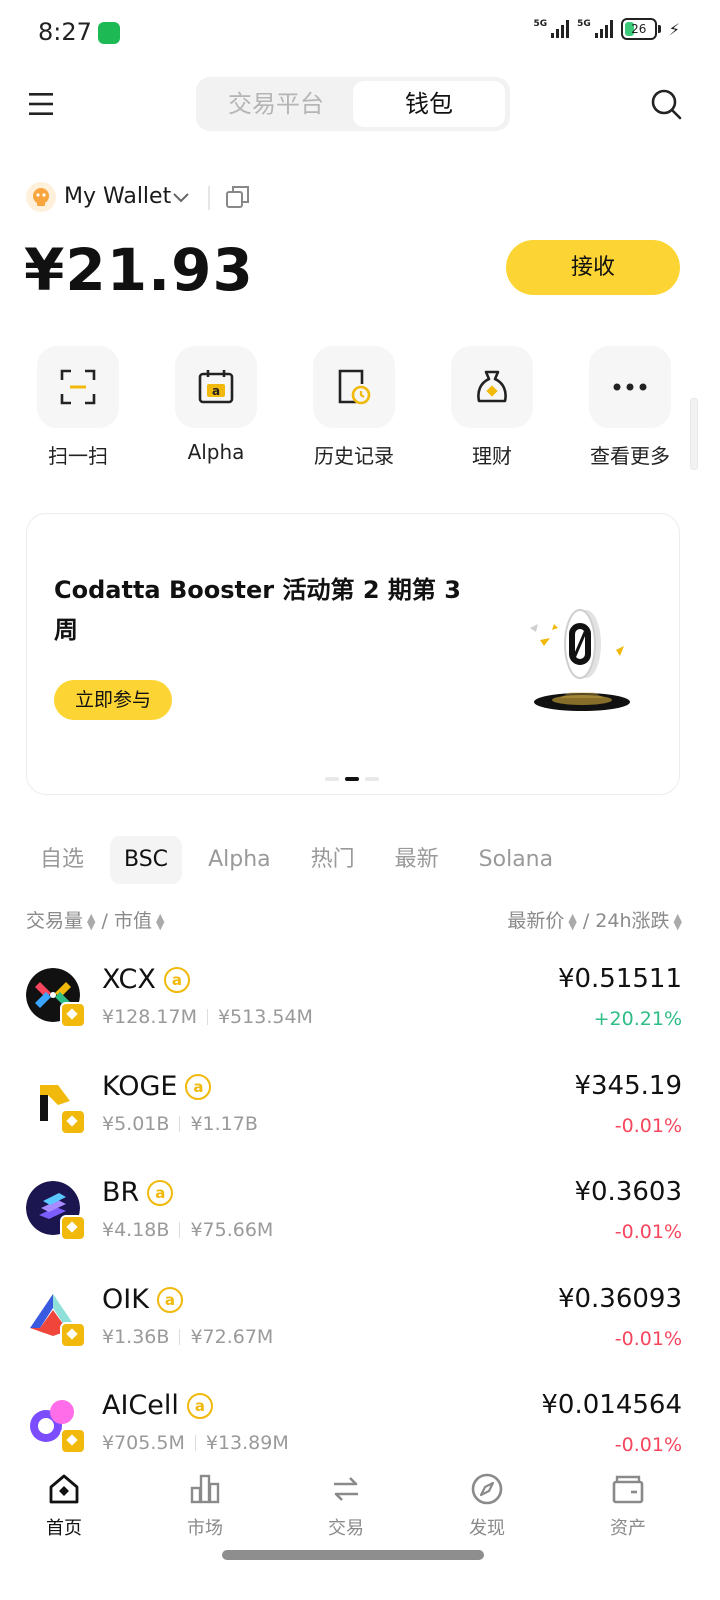 This screenshot has height=1600, width=720. I want to click on token-market-cap: ¥1.17B, so click(224, 1124).